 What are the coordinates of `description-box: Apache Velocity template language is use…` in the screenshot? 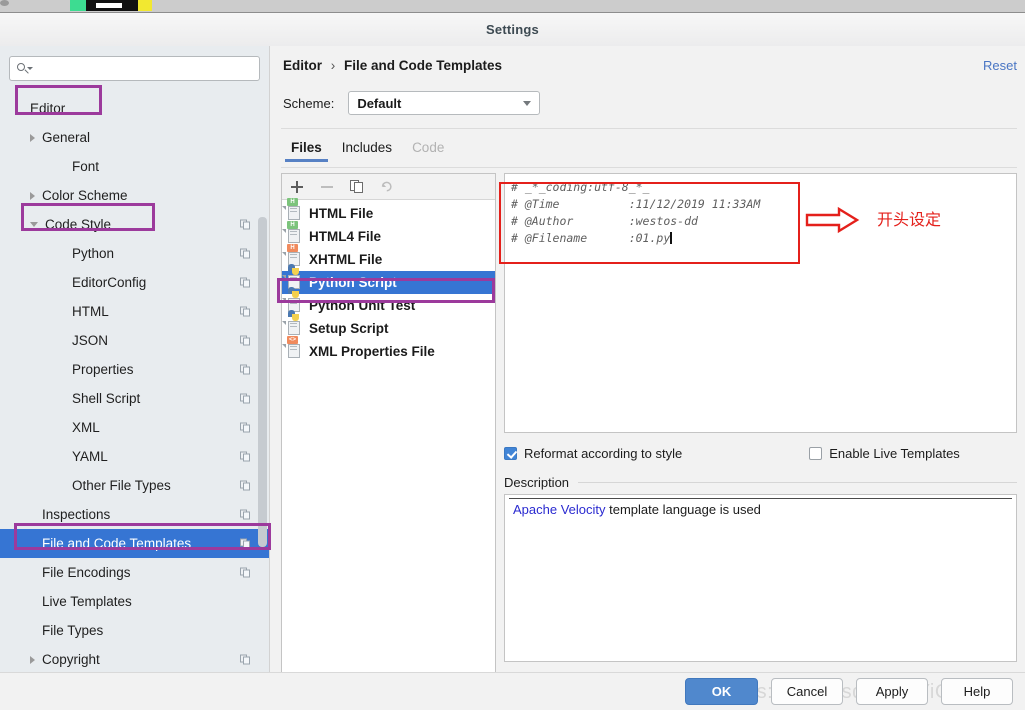 It's located at (760, 578).